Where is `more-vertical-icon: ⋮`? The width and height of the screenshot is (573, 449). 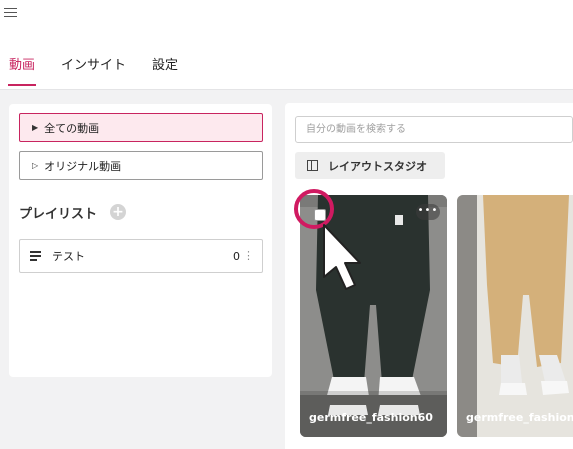
more-vertical-icon: ⋮ is located at coordinates (248, 255).